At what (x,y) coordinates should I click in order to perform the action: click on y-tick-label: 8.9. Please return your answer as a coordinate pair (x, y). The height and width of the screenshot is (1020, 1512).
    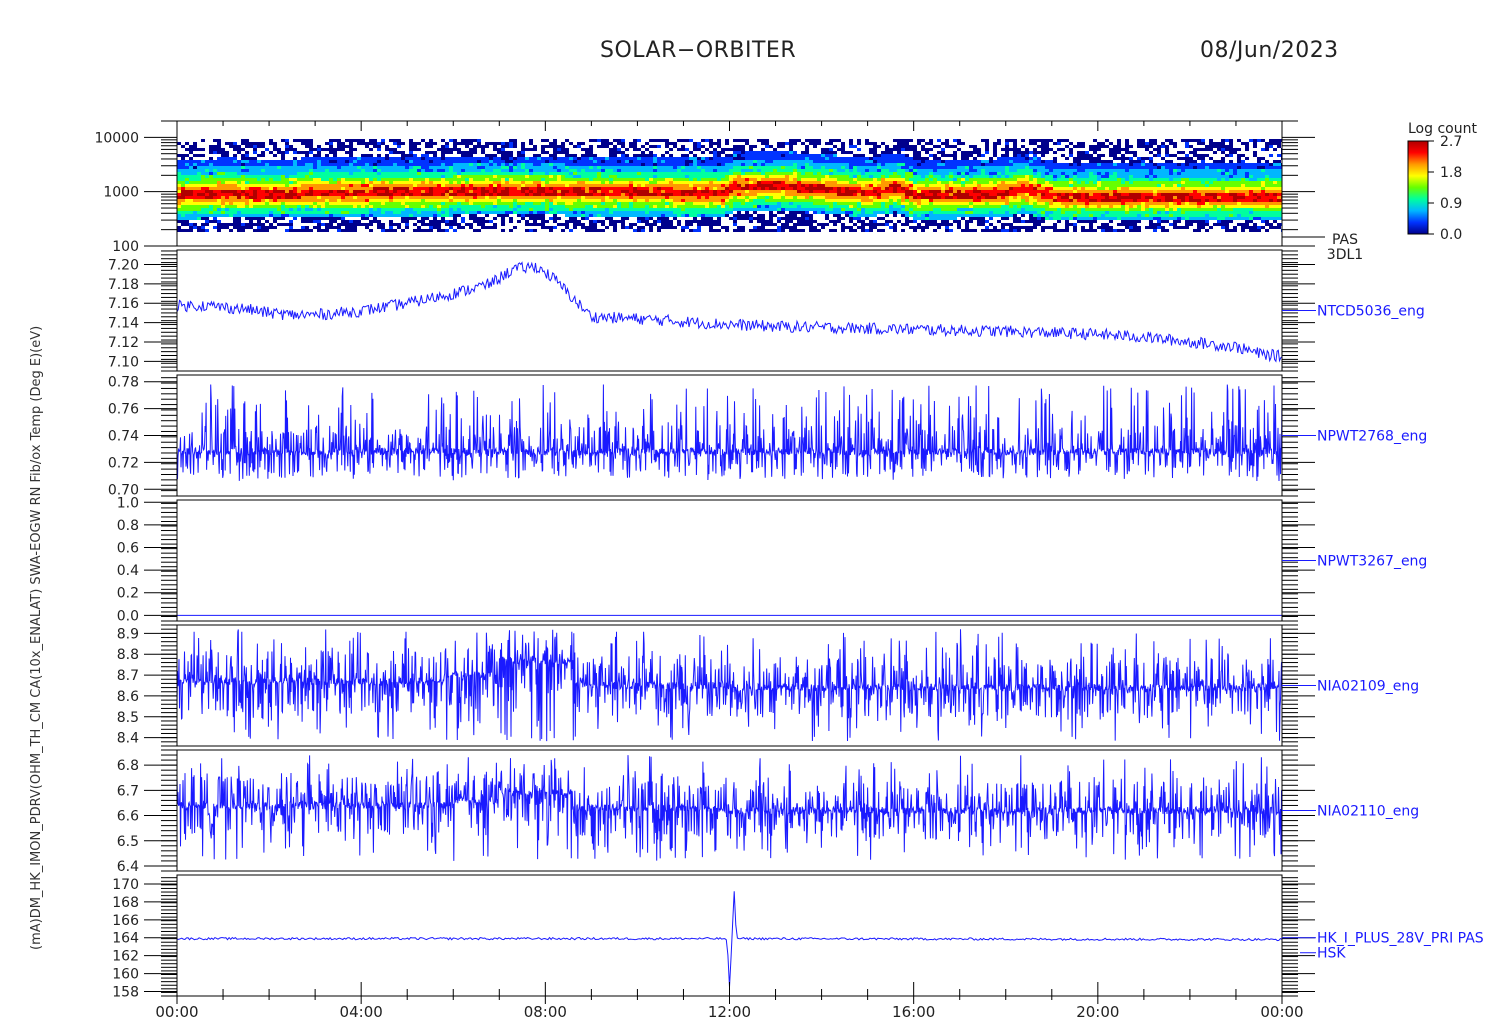
    Looking at the image, I should click on (128, 634).